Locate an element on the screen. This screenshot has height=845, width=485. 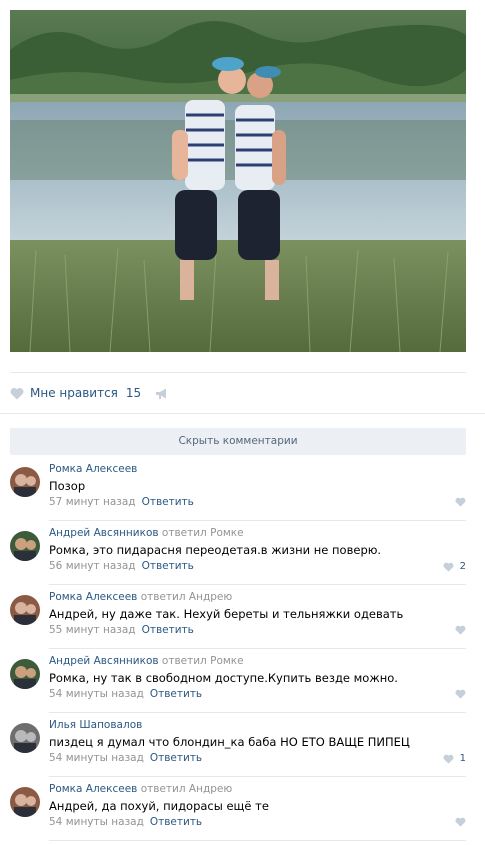
comment-like: 1 is located at coordinates (454, 758).